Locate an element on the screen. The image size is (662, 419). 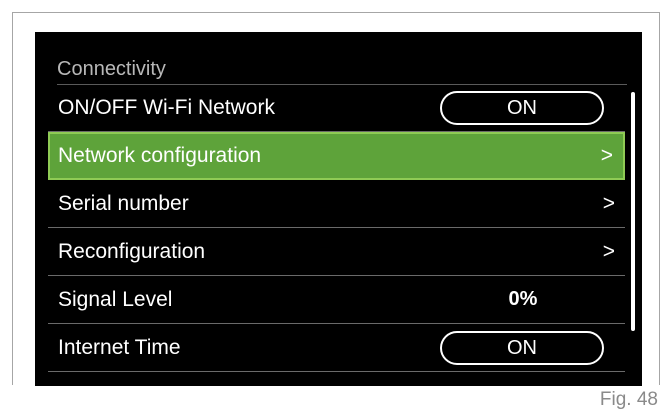
scrollbar is located at coordinates (633, 211).